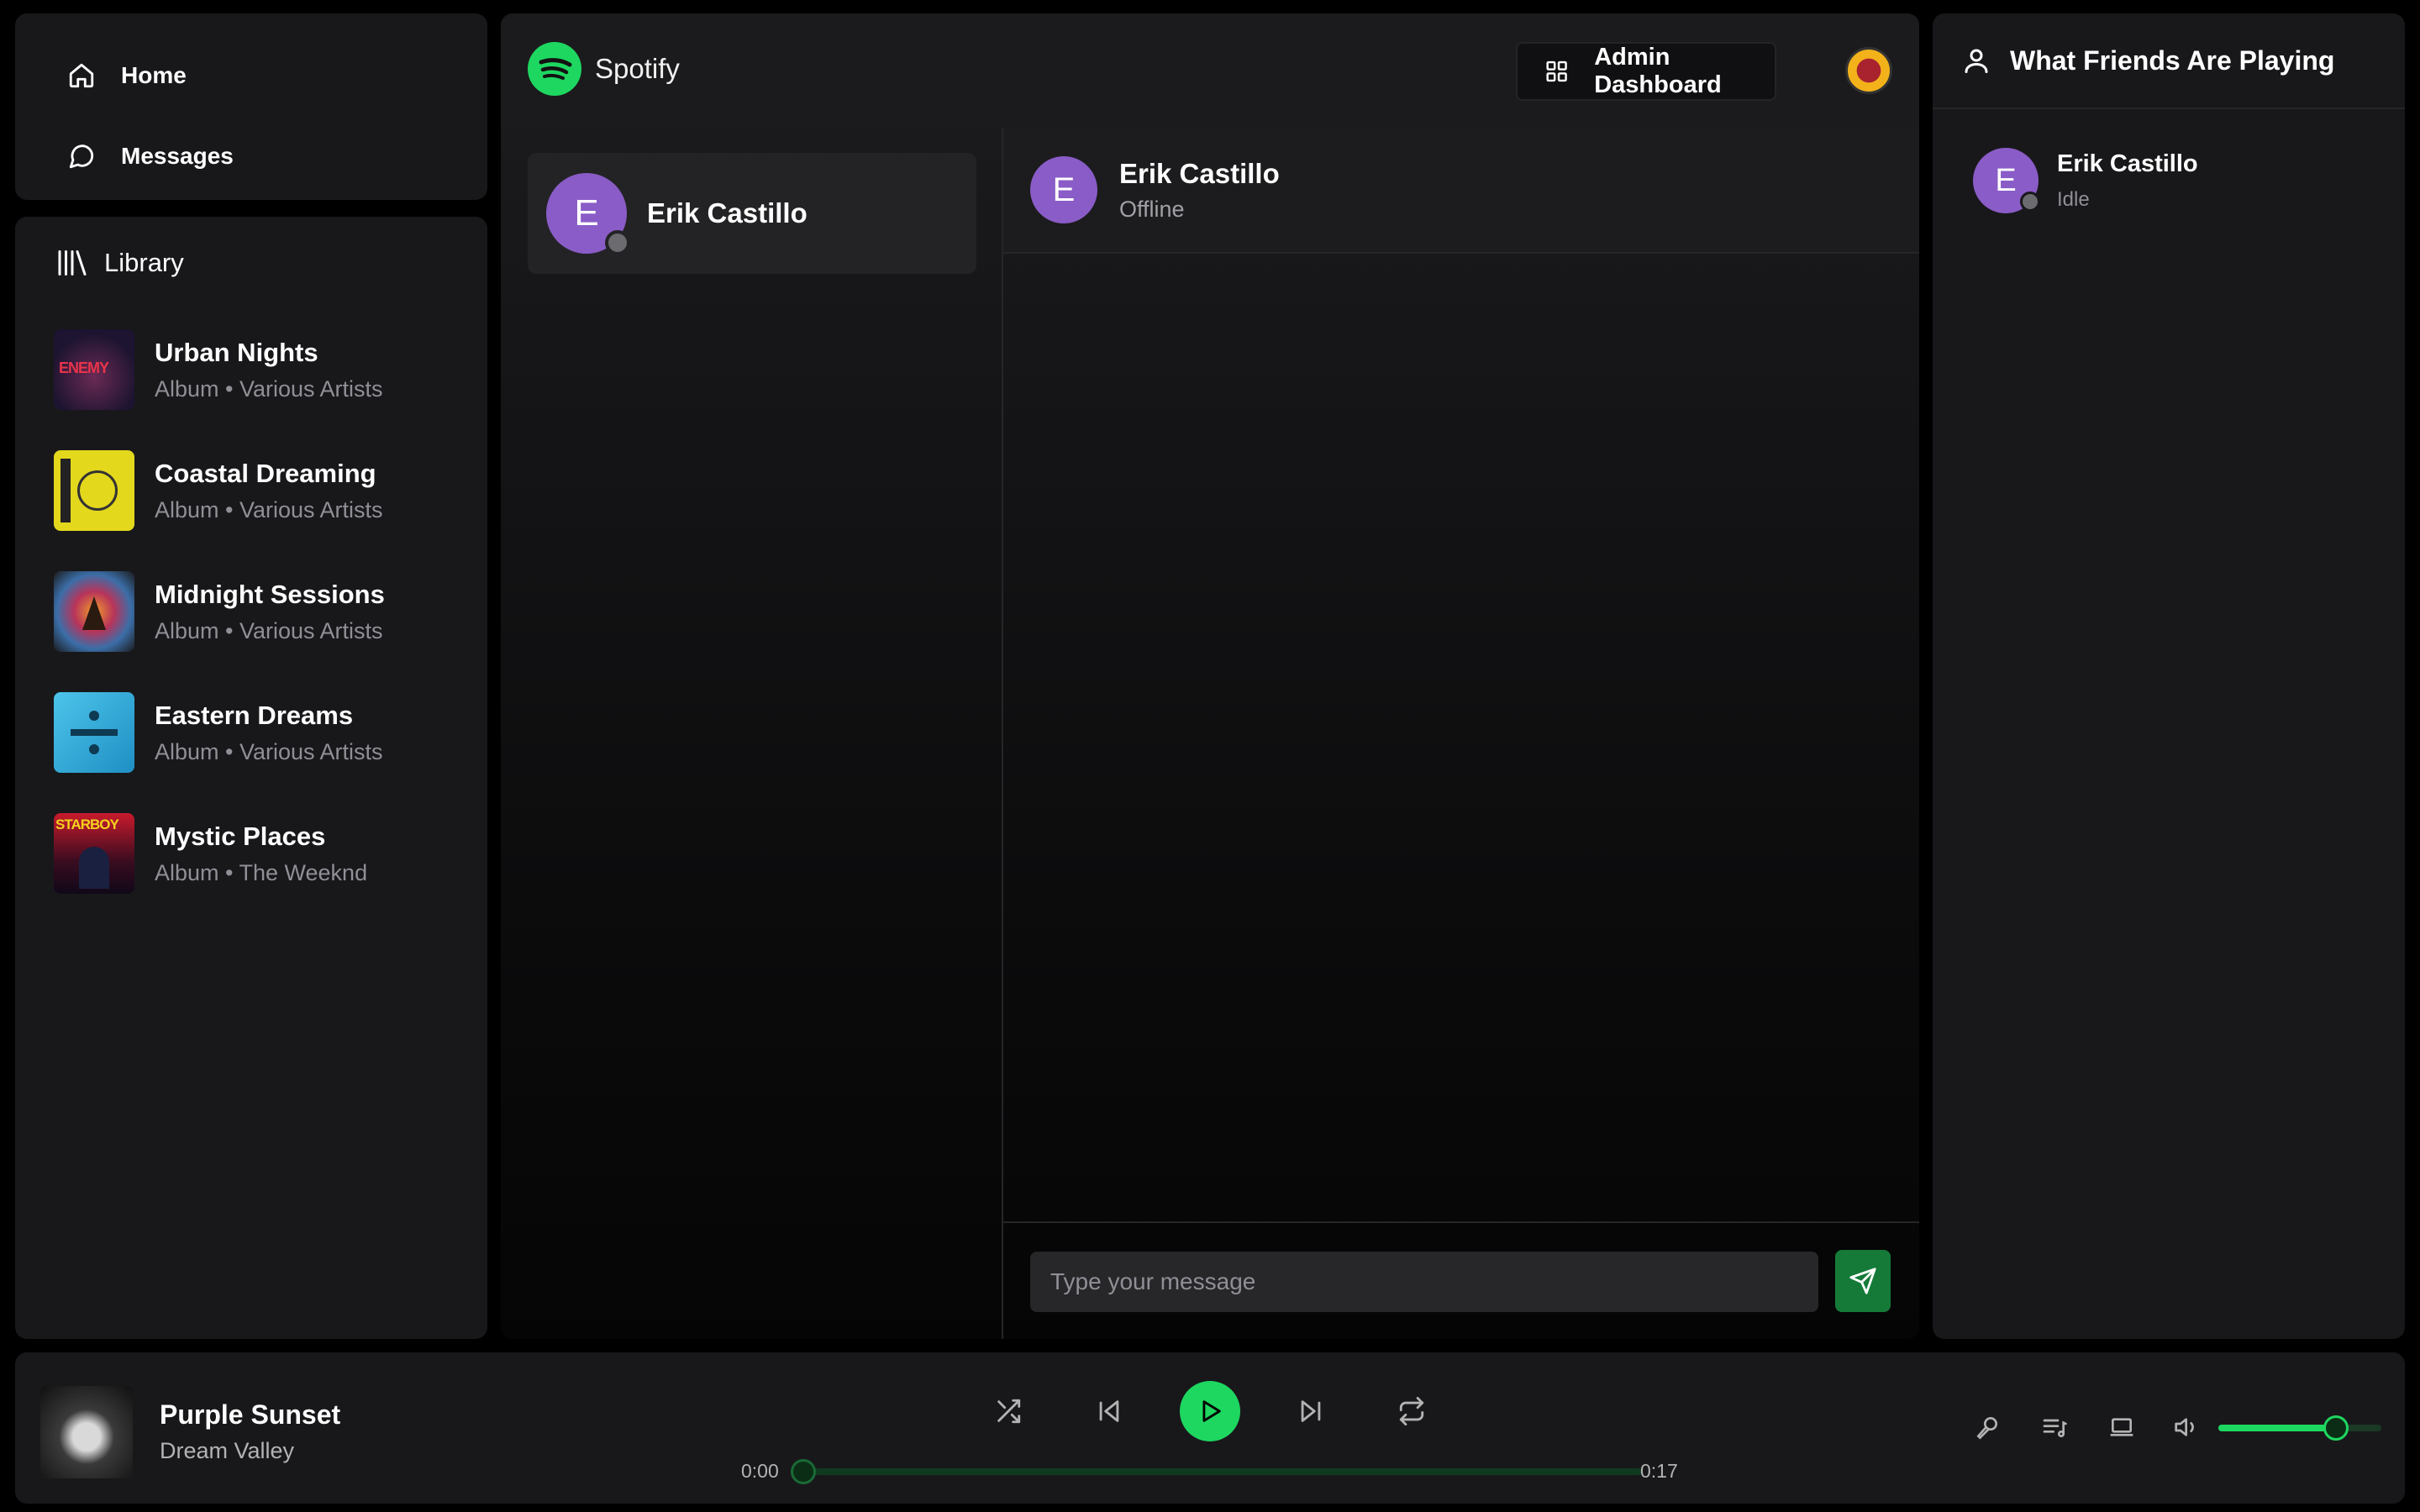  I want to click on repeat-button, so click(1411, 1411).